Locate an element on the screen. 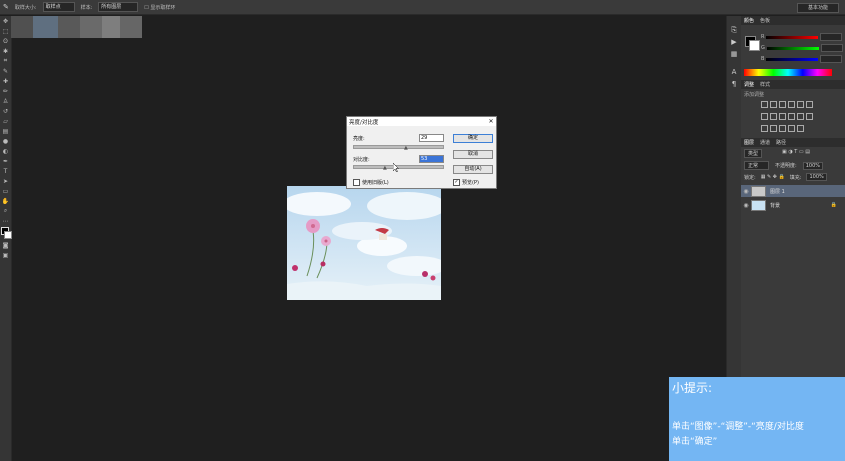 The height and width of the screenshot is (461, 845). tab-styles: 样式 is located at coordinates (765, 84).